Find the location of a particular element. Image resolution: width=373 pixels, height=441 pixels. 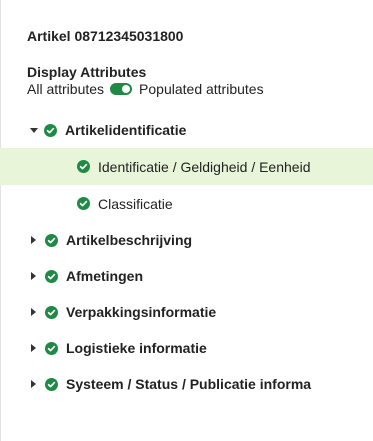

all-attributes-label: All attributes is located at coordinates (65, 89).